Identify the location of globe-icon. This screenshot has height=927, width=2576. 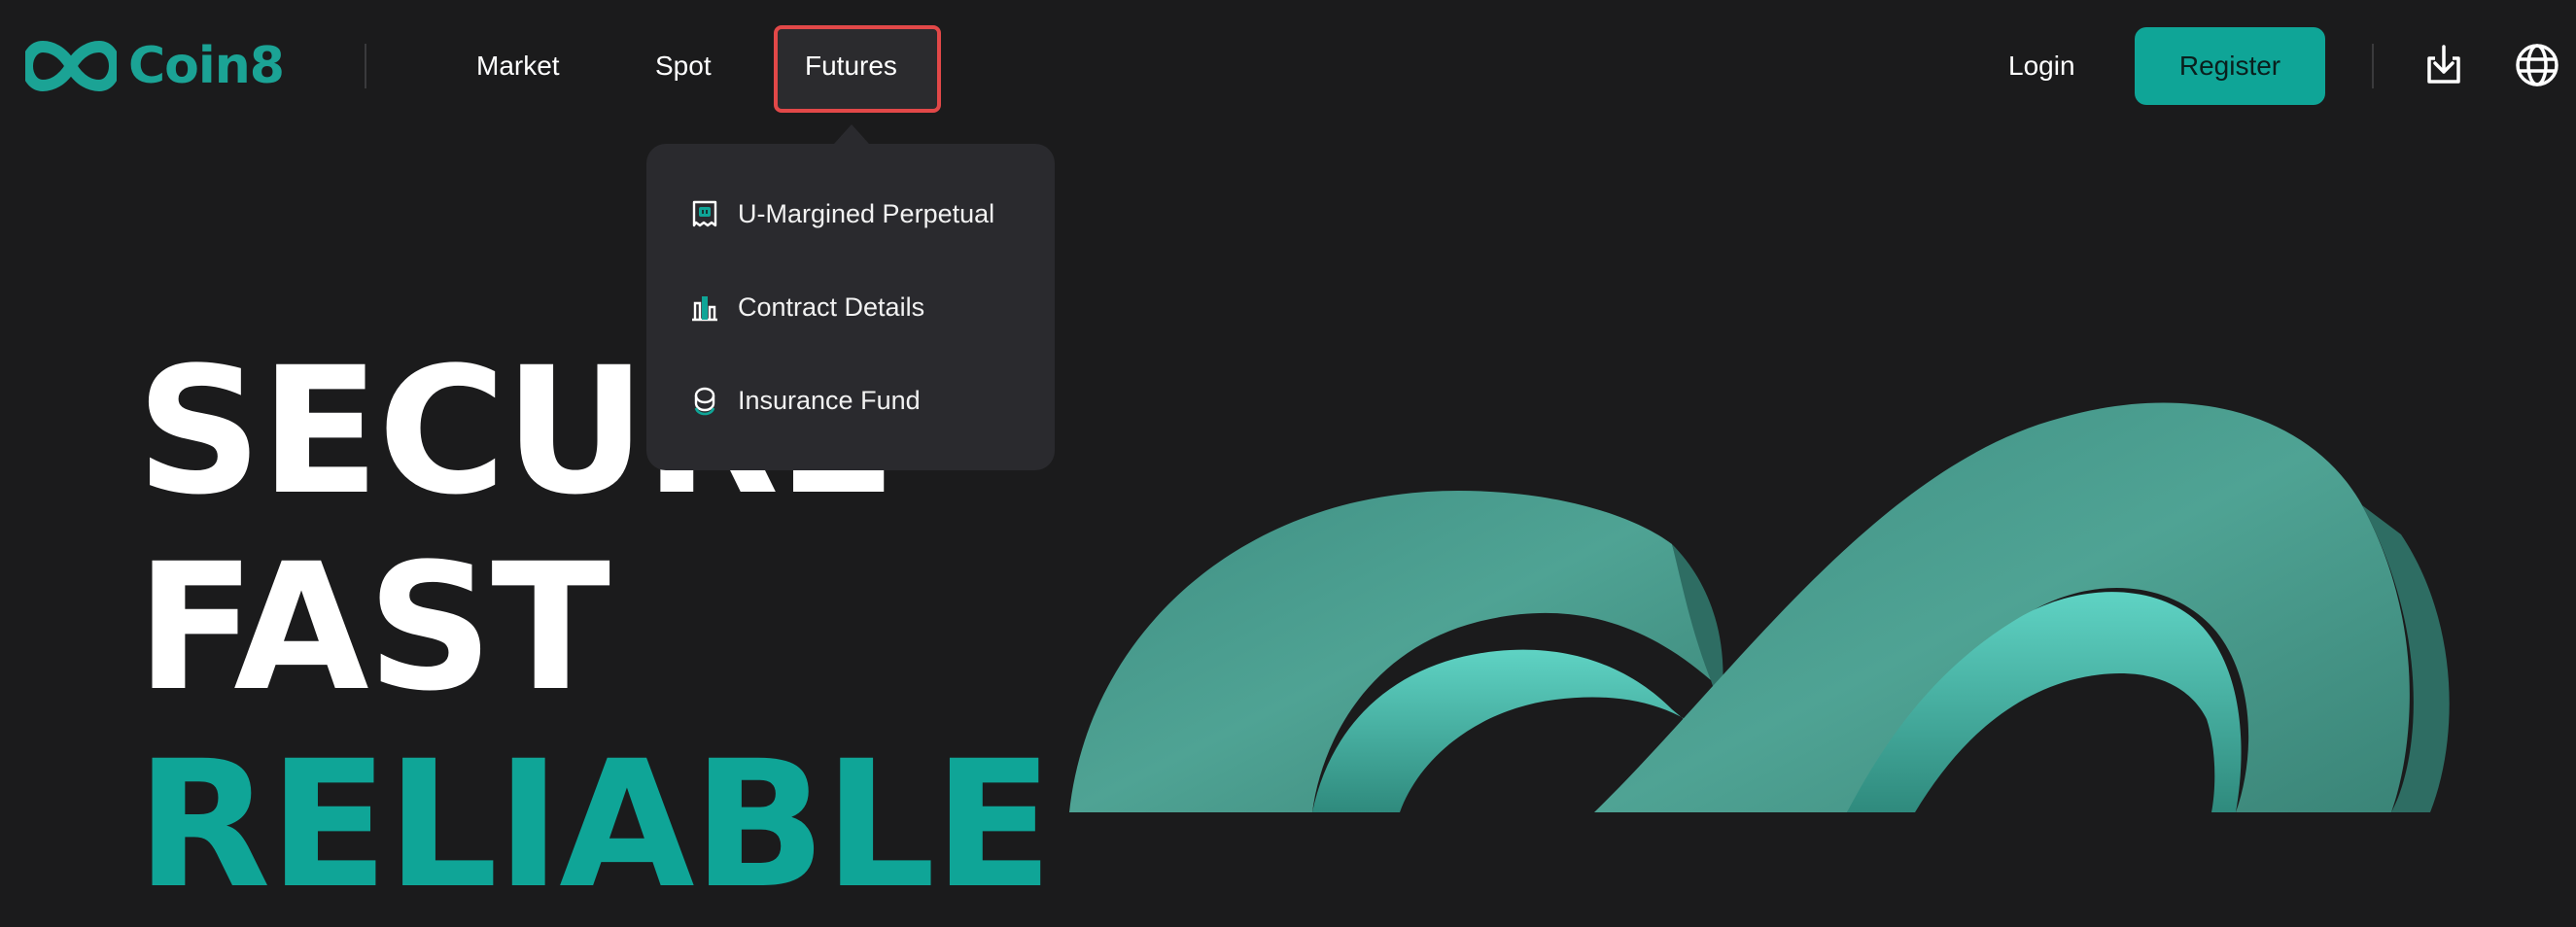
(2537, 65).